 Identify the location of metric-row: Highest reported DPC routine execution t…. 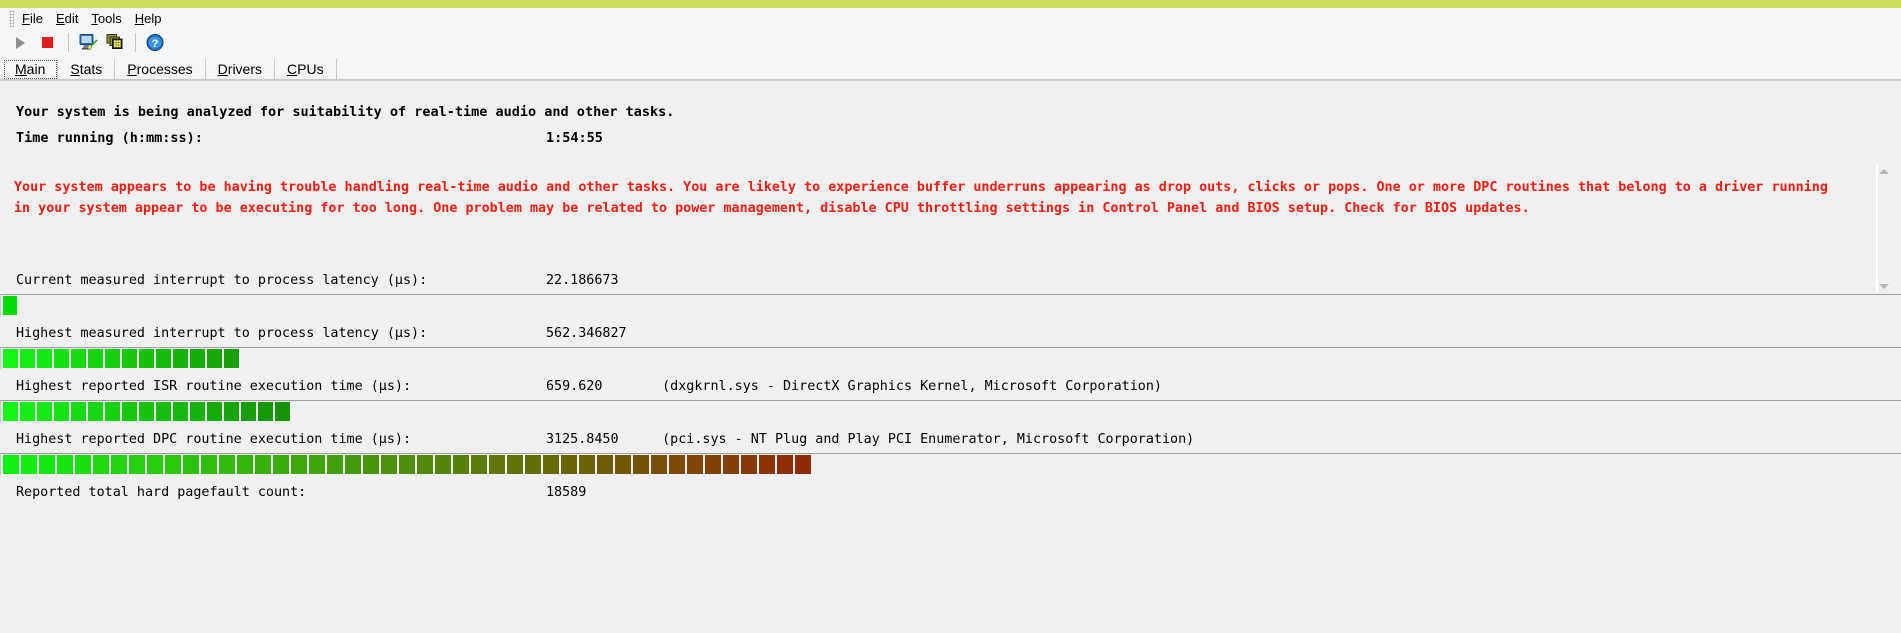
(950, 440).